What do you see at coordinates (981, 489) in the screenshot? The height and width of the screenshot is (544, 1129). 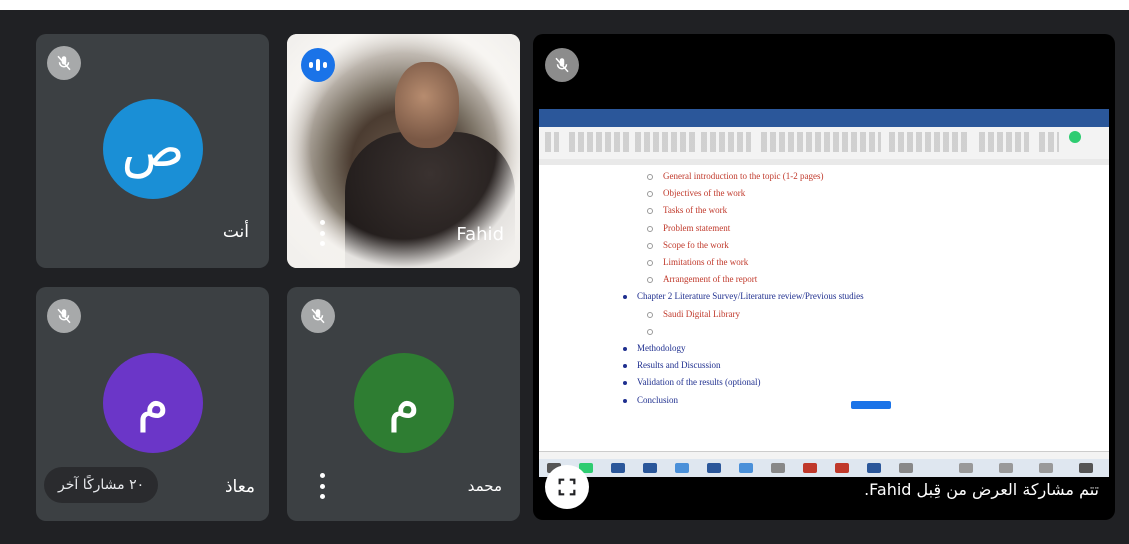 I see `presentation-caption: تتم مشاركة العرض من قِبل Fahid.` at bounding box center [981, 489].